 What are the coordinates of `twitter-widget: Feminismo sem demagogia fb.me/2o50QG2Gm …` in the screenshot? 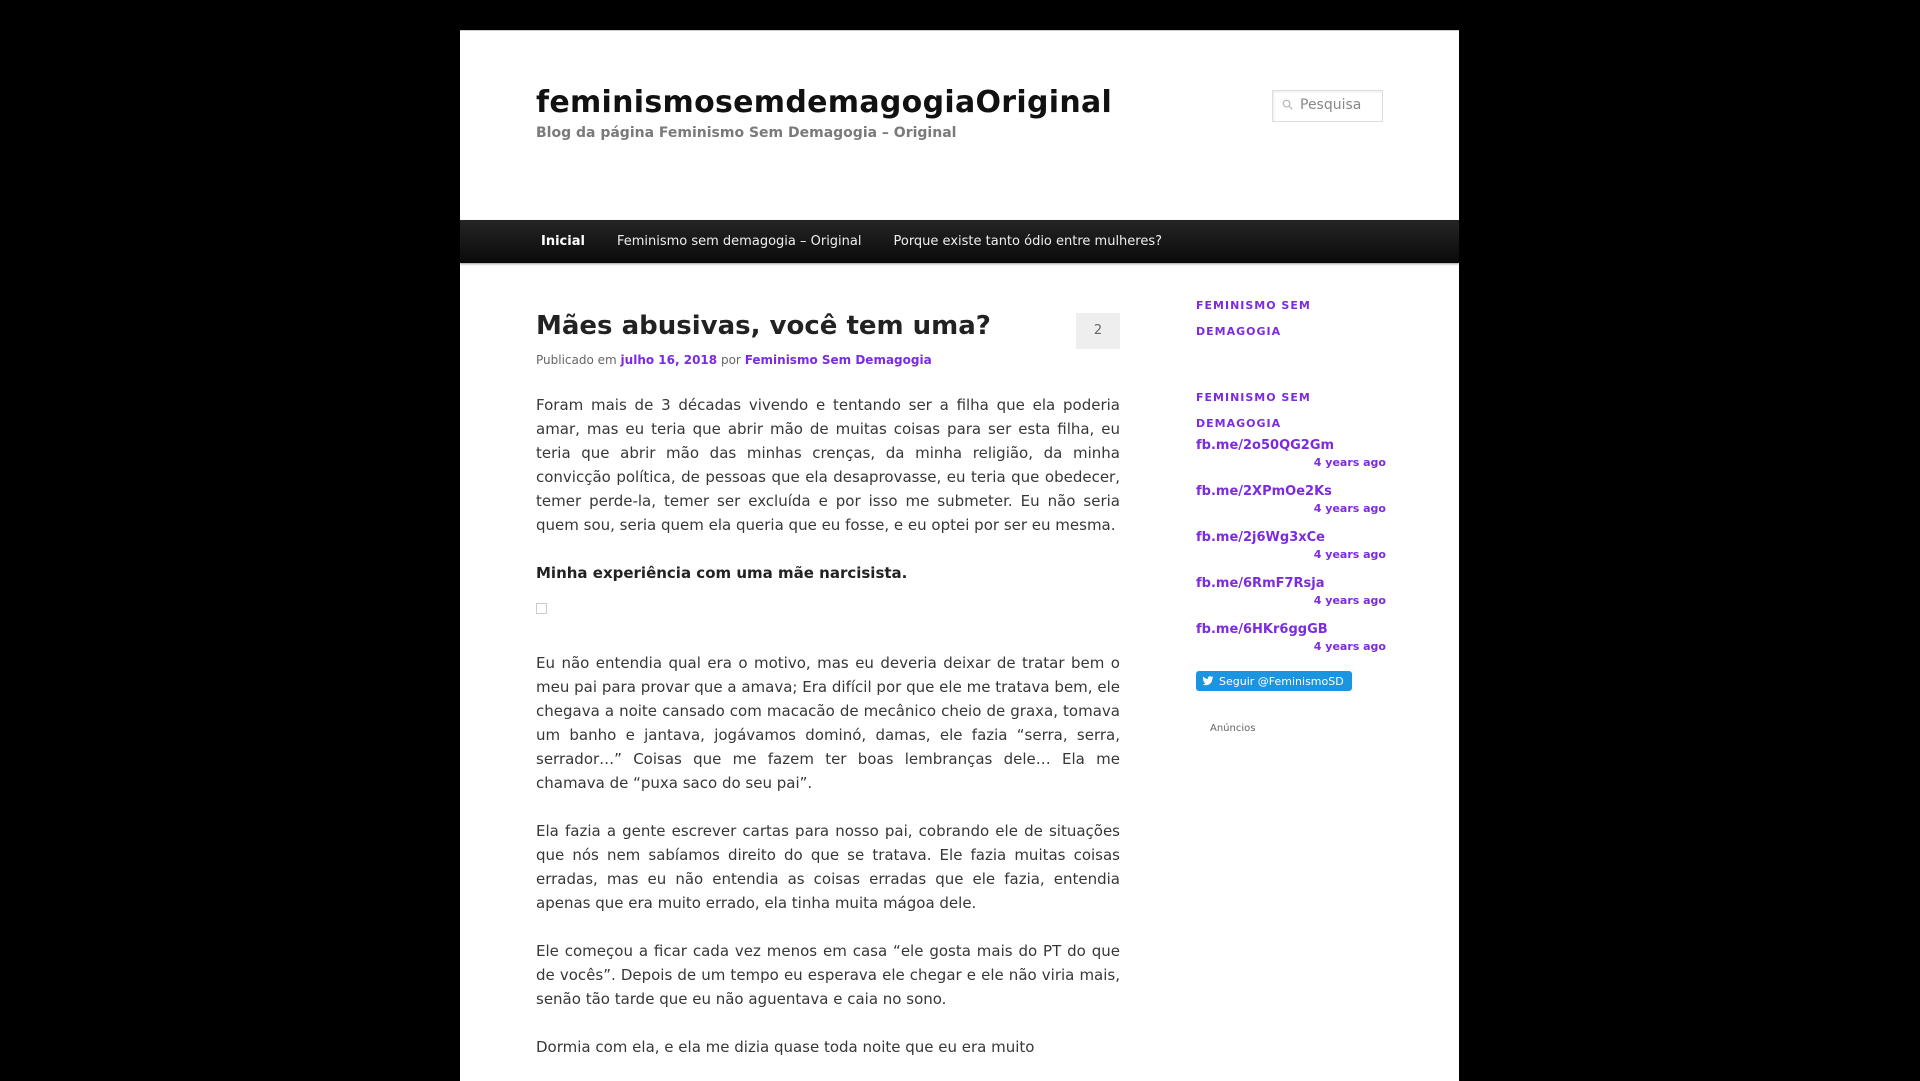 It's located at (1301, 559).